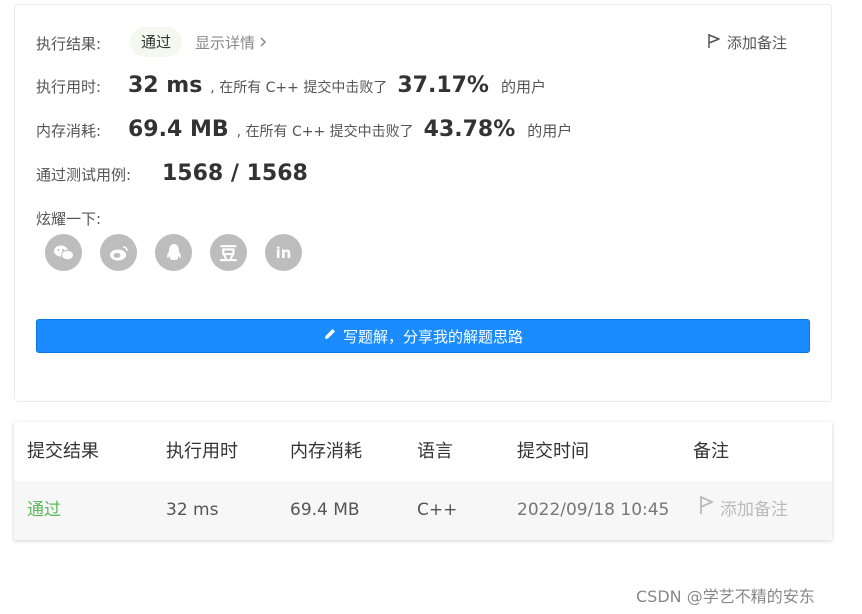  What do you see at coordinates (711, 451) in the screenshot?
I see `header-note: 备注` at bounding box center [711, 451].